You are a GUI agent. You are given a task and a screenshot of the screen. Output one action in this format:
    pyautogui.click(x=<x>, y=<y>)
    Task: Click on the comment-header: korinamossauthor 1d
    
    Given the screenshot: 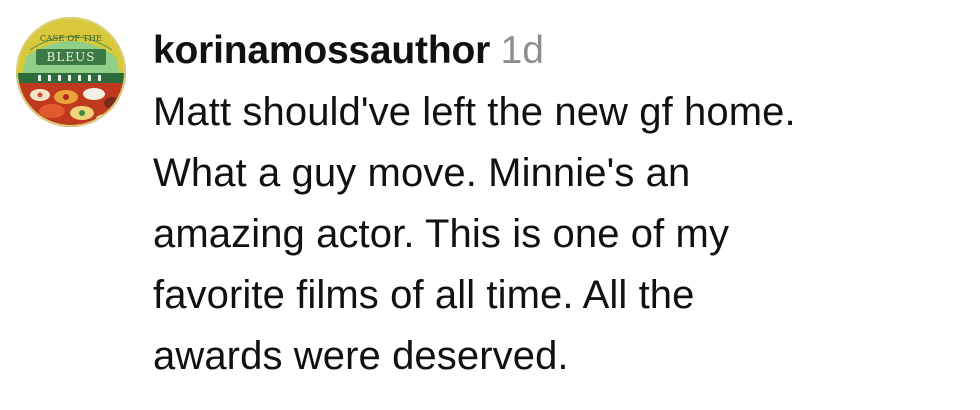 What is the action you would take?
    pyautogui.click(x=560, y=51)
    